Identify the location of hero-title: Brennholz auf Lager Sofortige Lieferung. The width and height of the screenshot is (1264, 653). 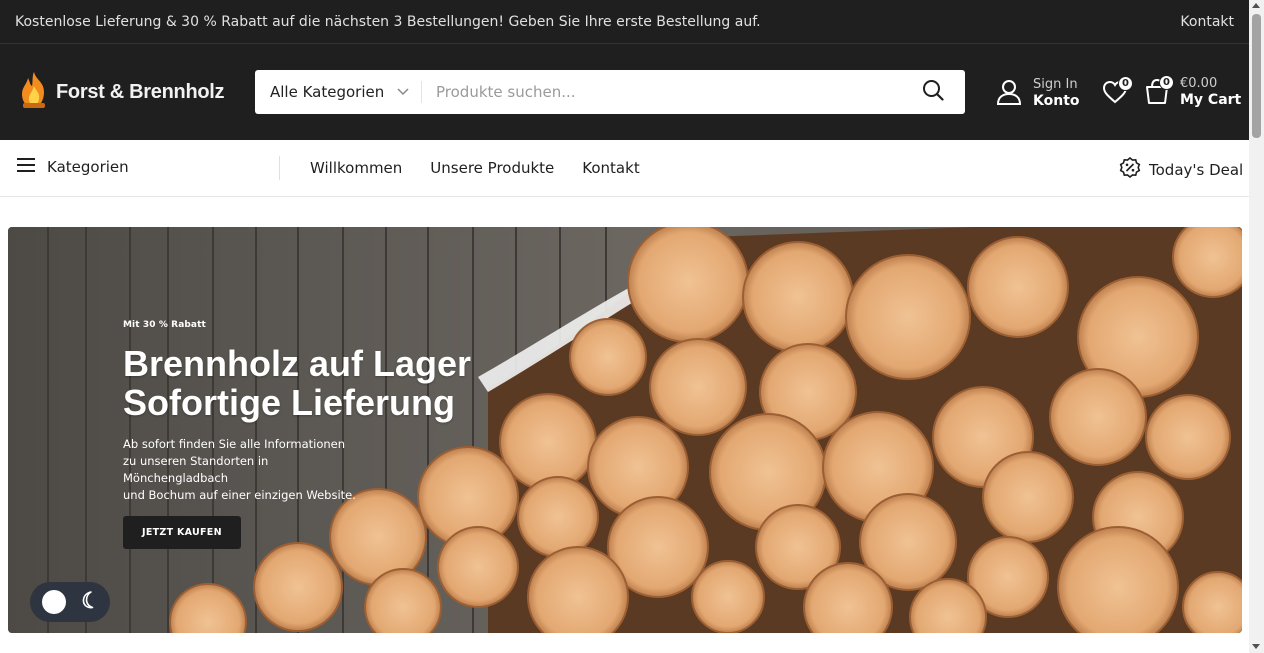
(297, 383).